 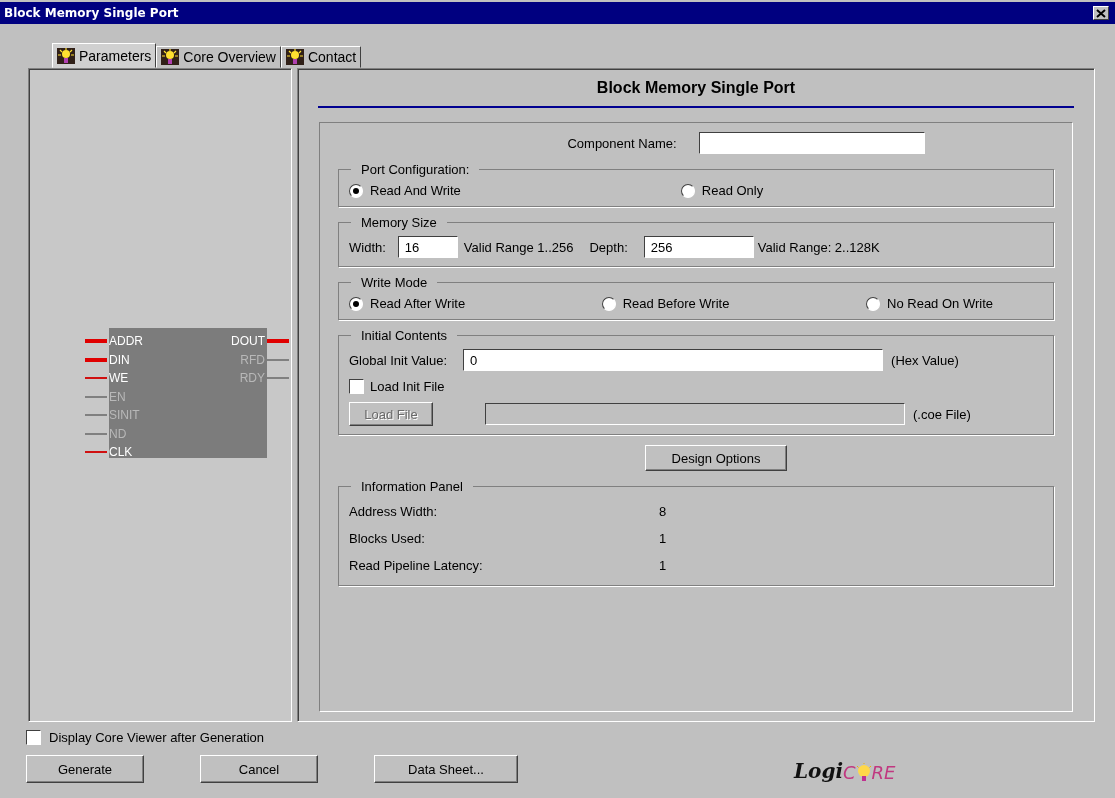 What do you see at coordinates (91, 13) in the screenshot?
I see `window-title: Block Memory Single Port` at bounding box center [91, 13].